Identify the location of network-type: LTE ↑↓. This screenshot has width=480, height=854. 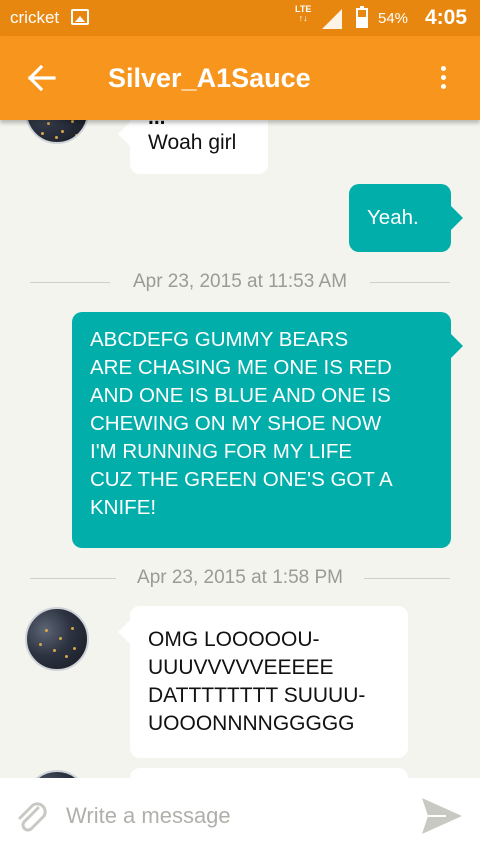
(303, 13).